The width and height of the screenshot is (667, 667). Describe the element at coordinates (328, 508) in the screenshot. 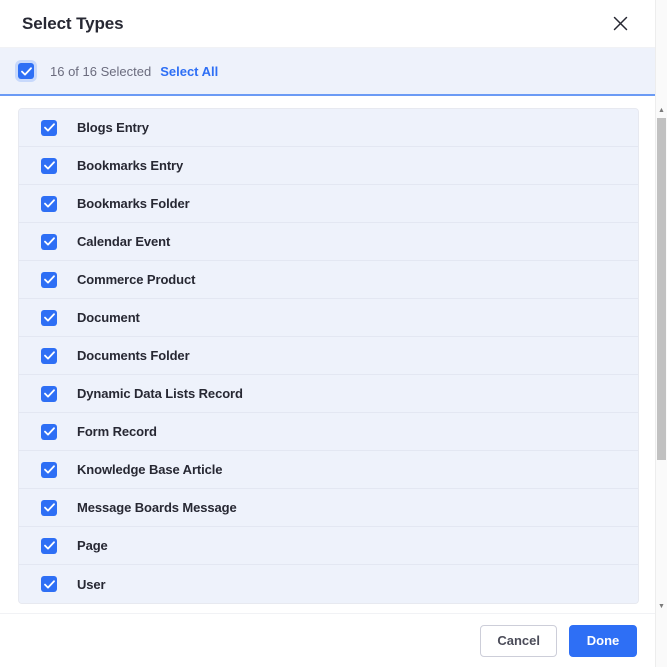

I see `list-item: Message Boards Message` at that location.